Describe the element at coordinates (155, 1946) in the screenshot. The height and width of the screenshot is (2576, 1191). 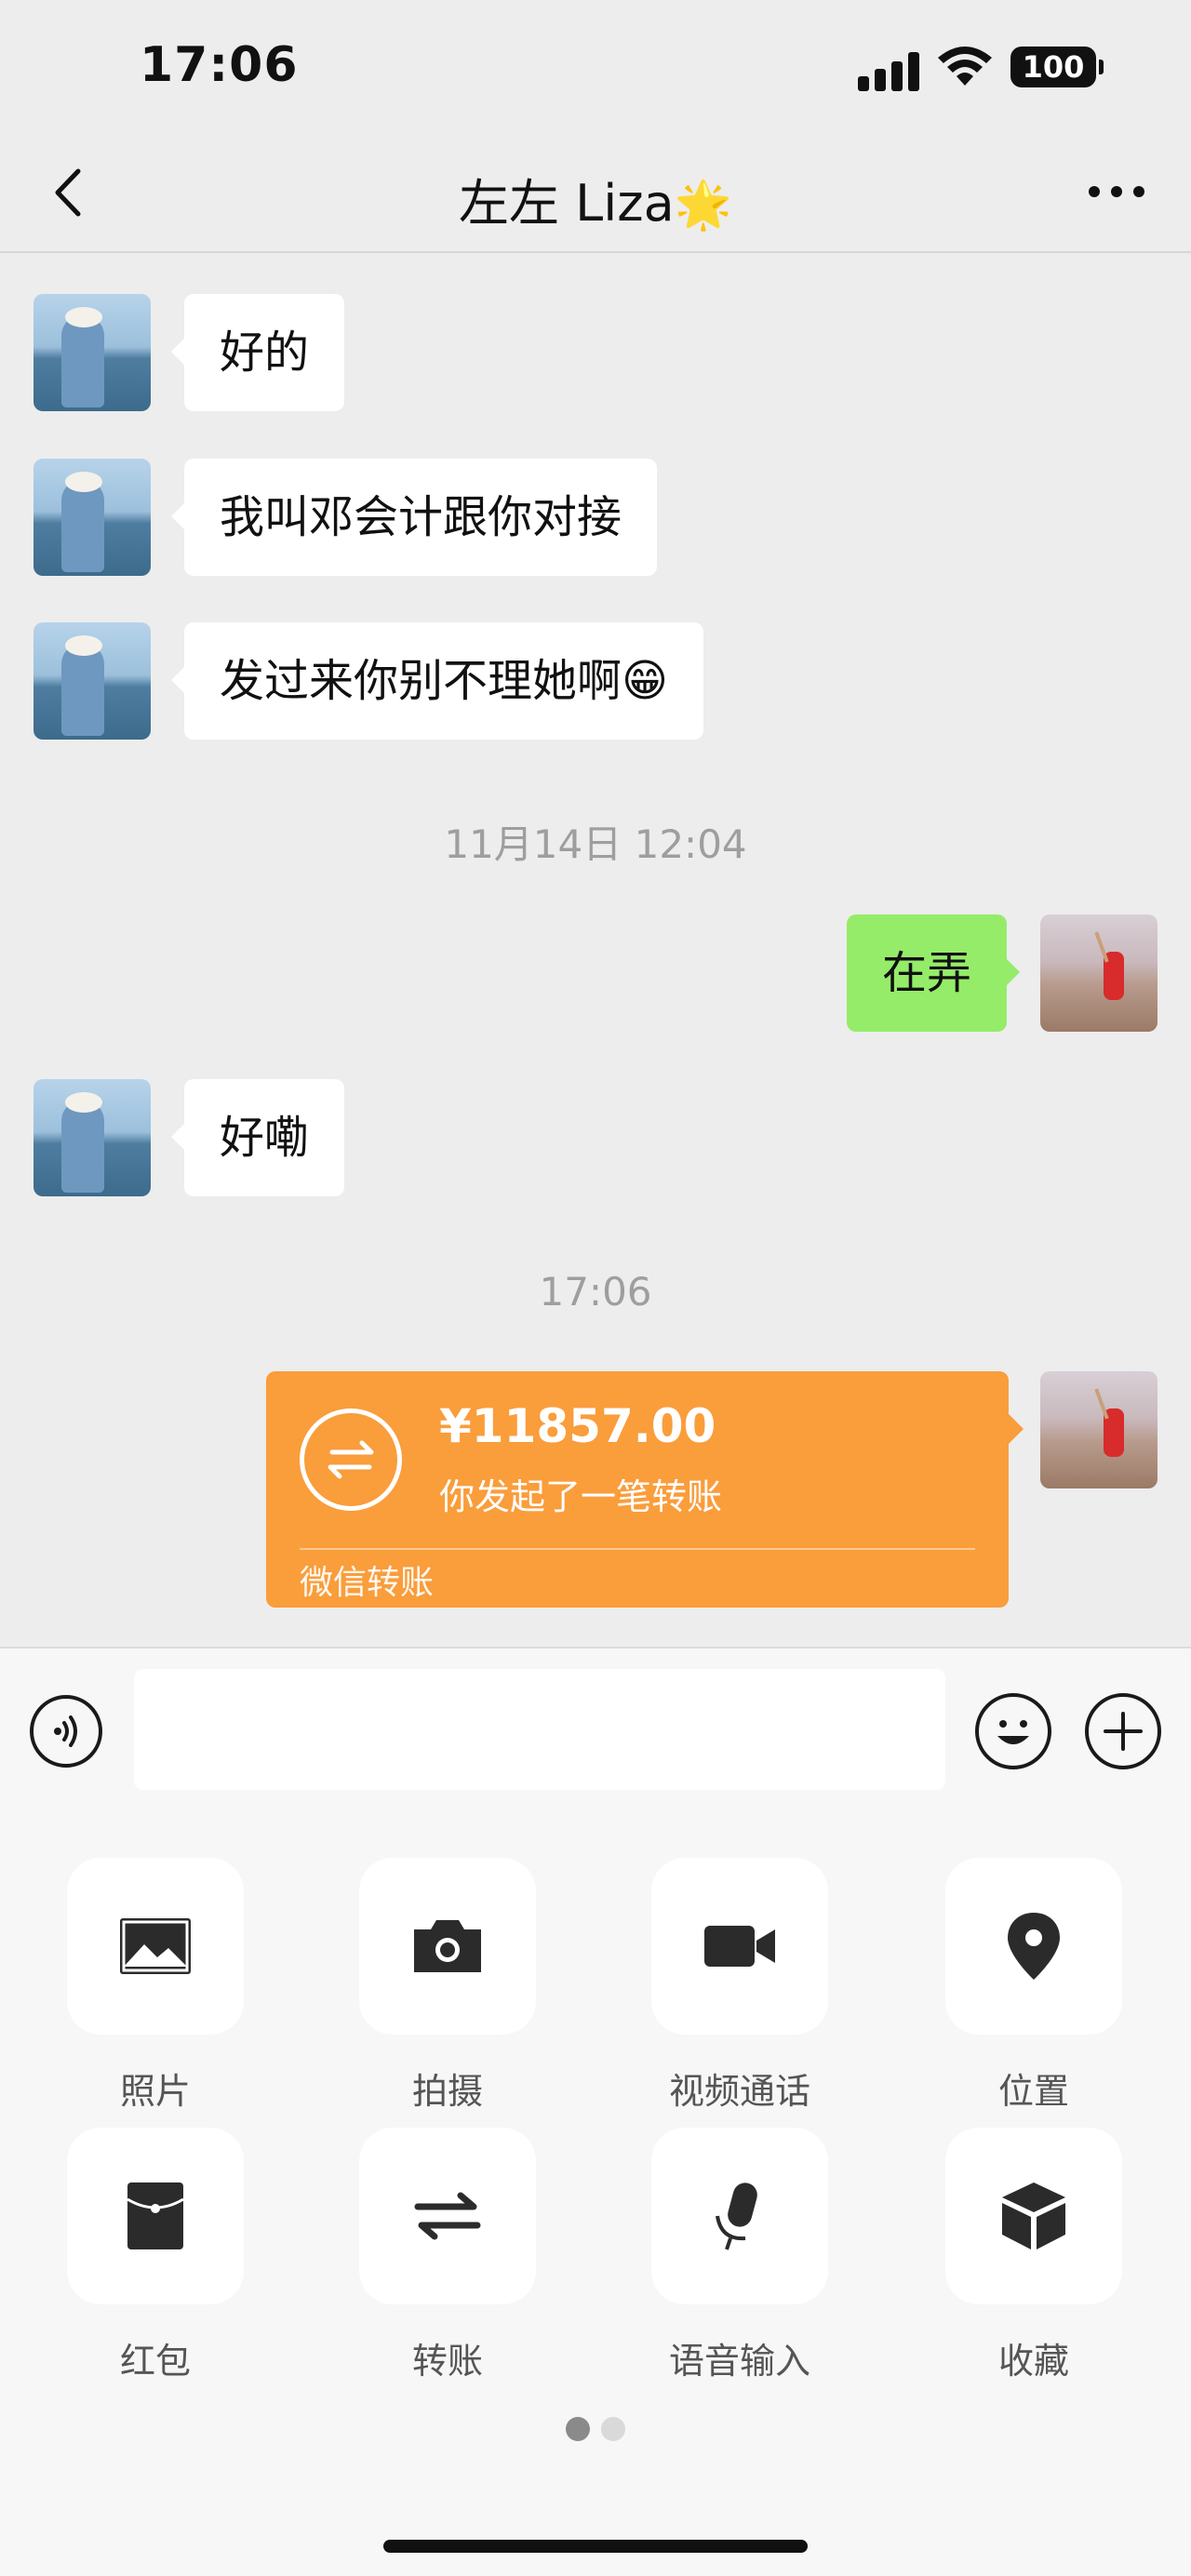
I see `image-icon` at that location.